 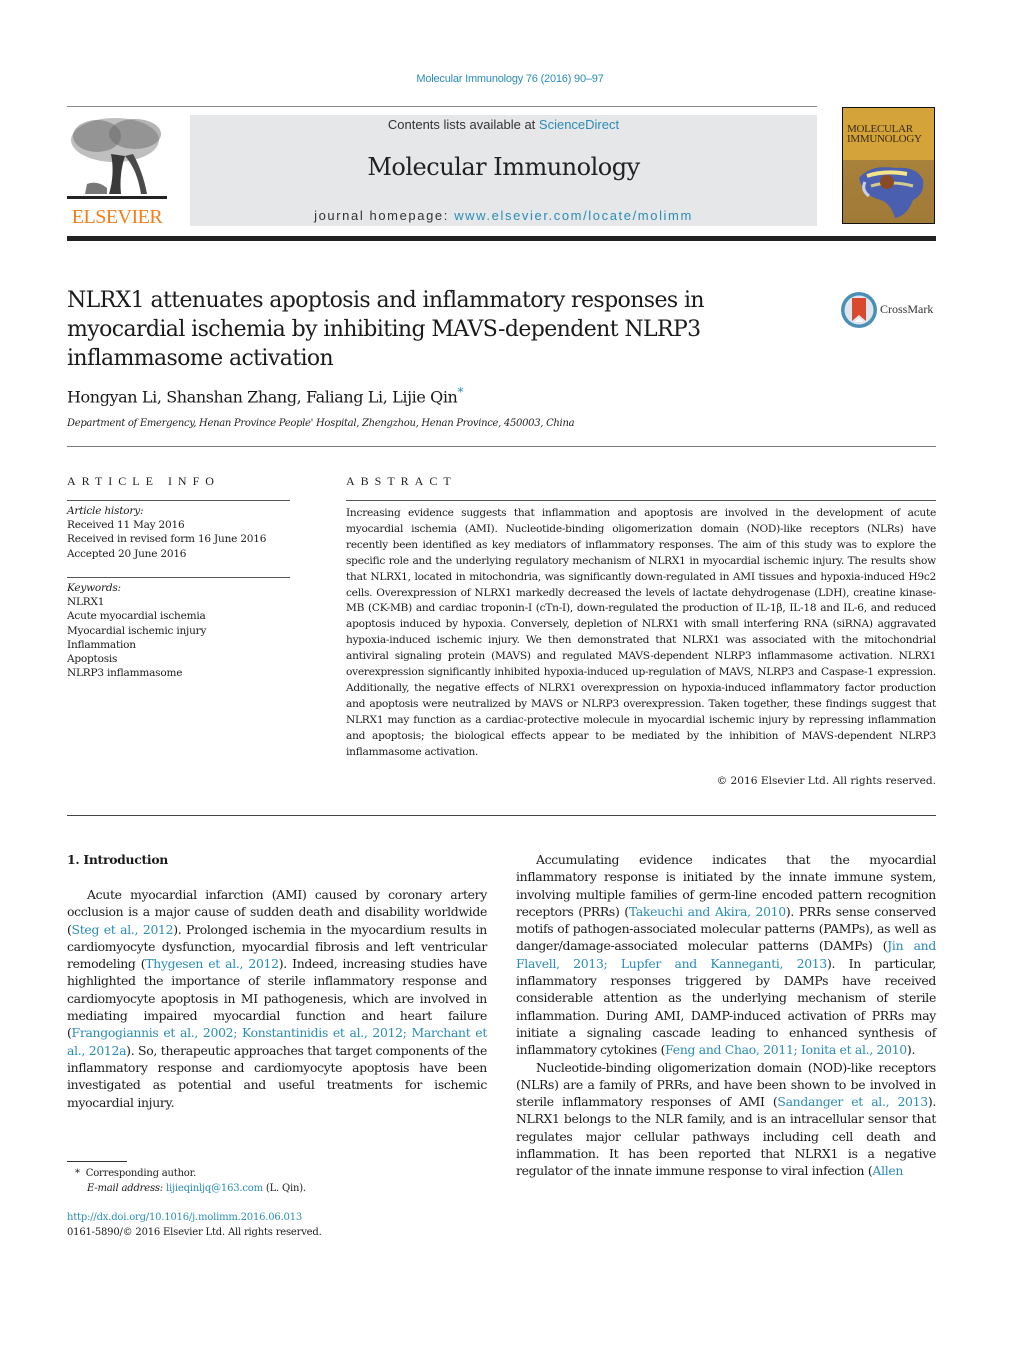 I want to click on history-received: Received 11 May 2016, so click(x=126, y=525).